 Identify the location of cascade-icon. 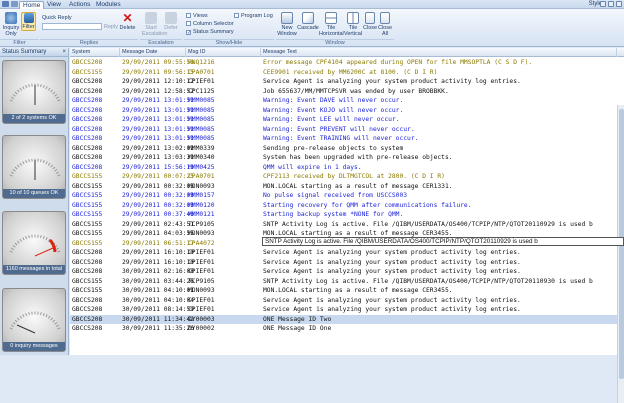
(308, 18).